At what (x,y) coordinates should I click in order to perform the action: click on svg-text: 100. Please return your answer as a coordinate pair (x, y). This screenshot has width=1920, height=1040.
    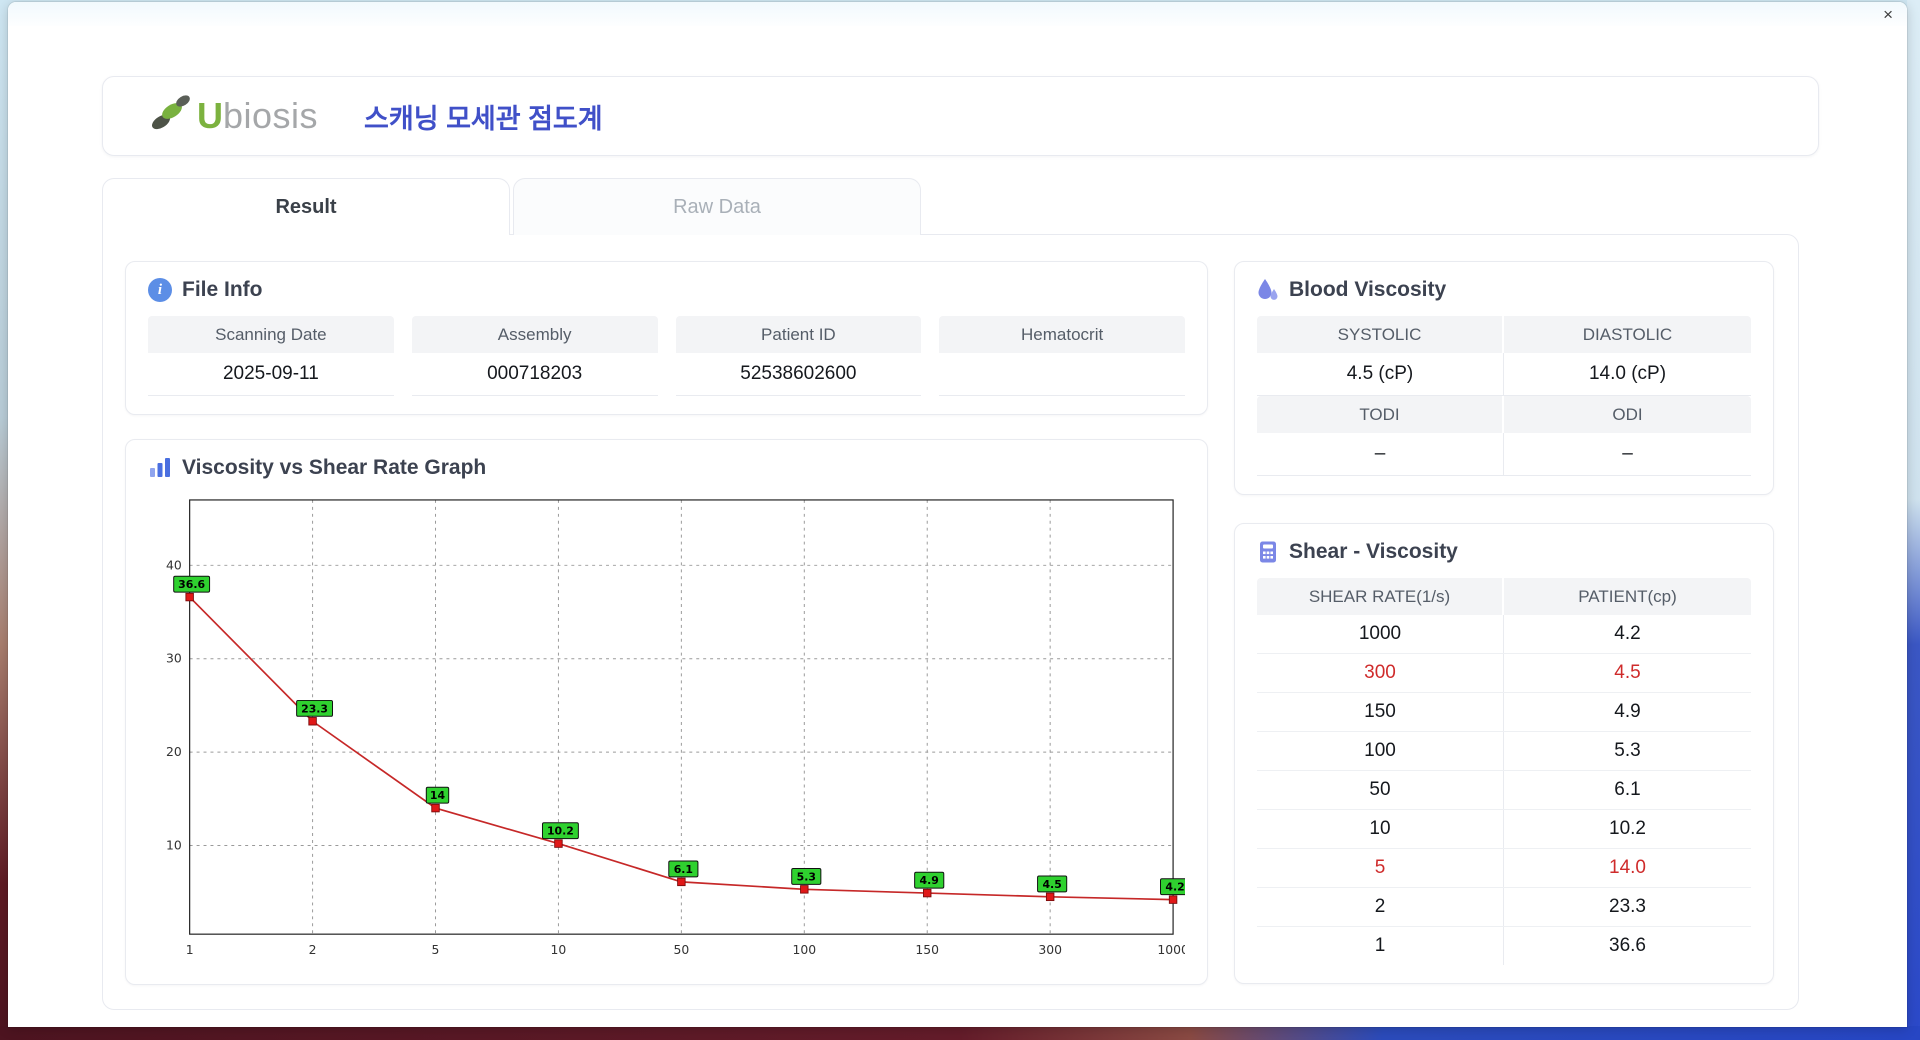
    Looking at the image, I should click on (804, 949).